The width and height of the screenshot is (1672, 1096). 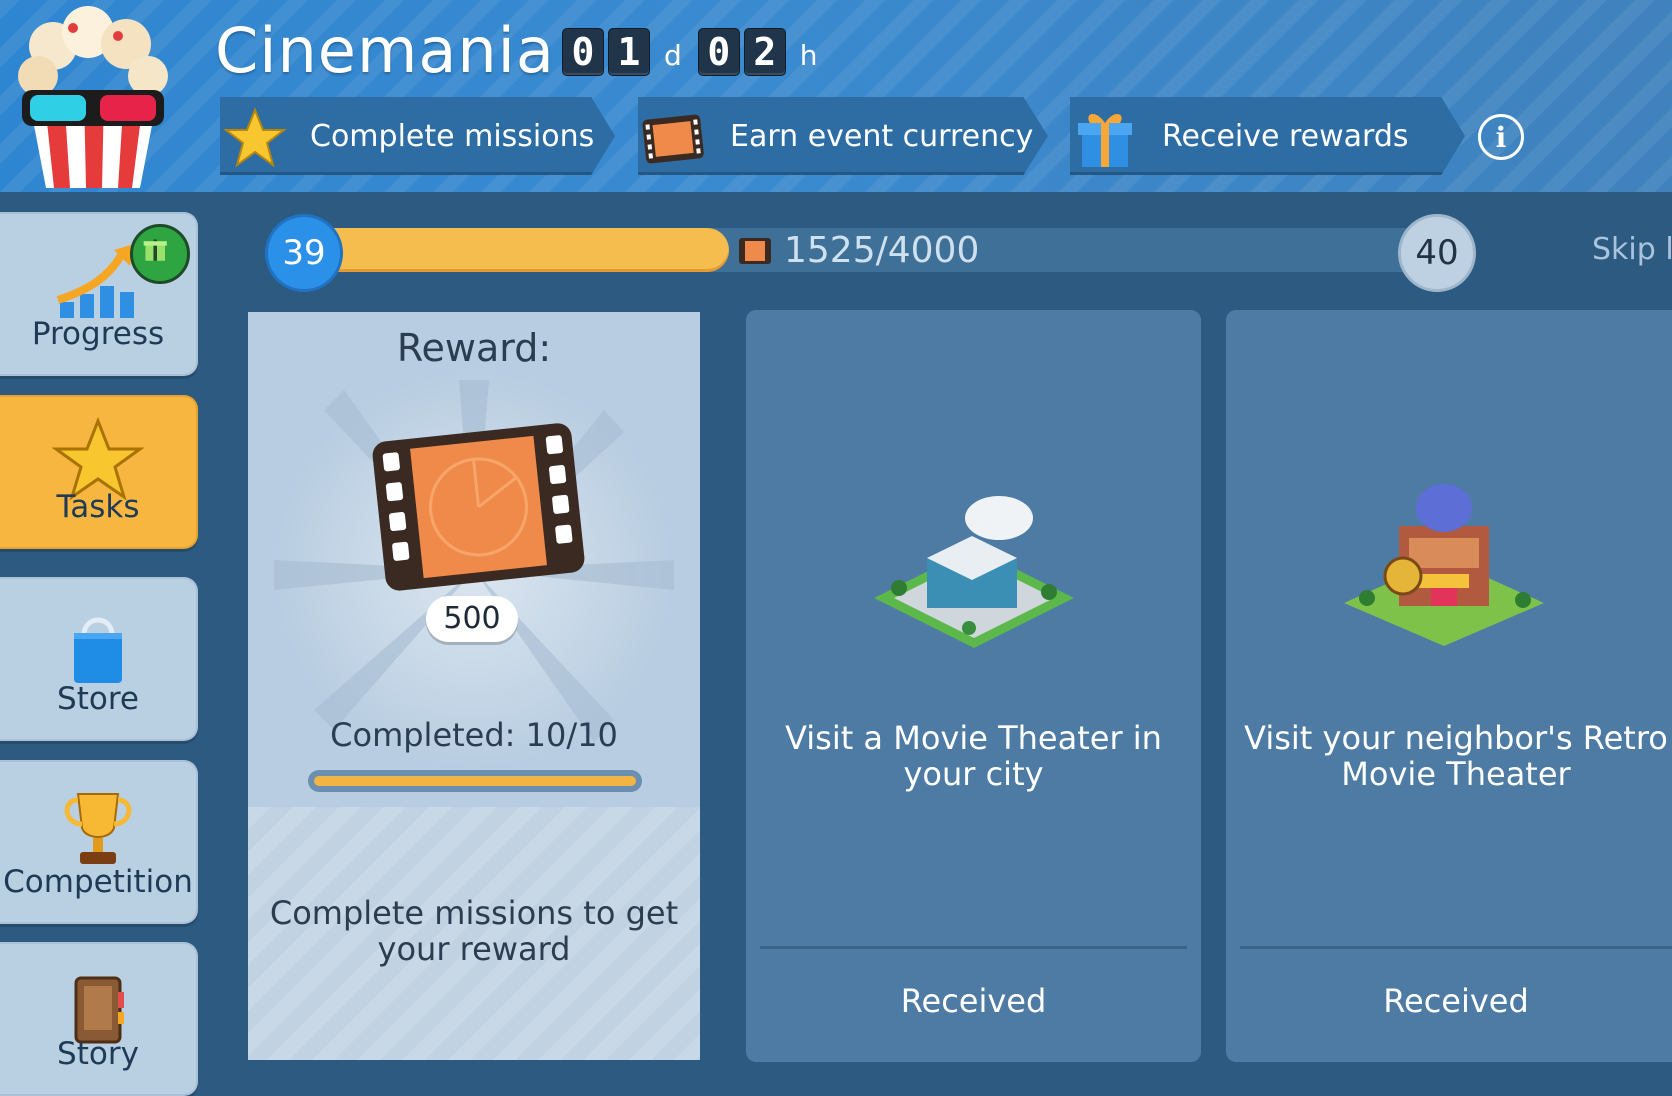 I want to click on sidebar-item-progress: Progress, so click(x=99, y=294).